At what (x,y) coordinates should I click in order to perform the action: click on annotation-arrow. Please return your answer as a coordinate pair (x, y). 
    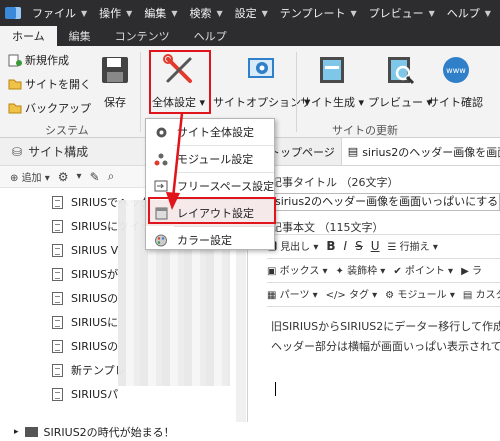
    Looking at the image, I should click on (175, 161).